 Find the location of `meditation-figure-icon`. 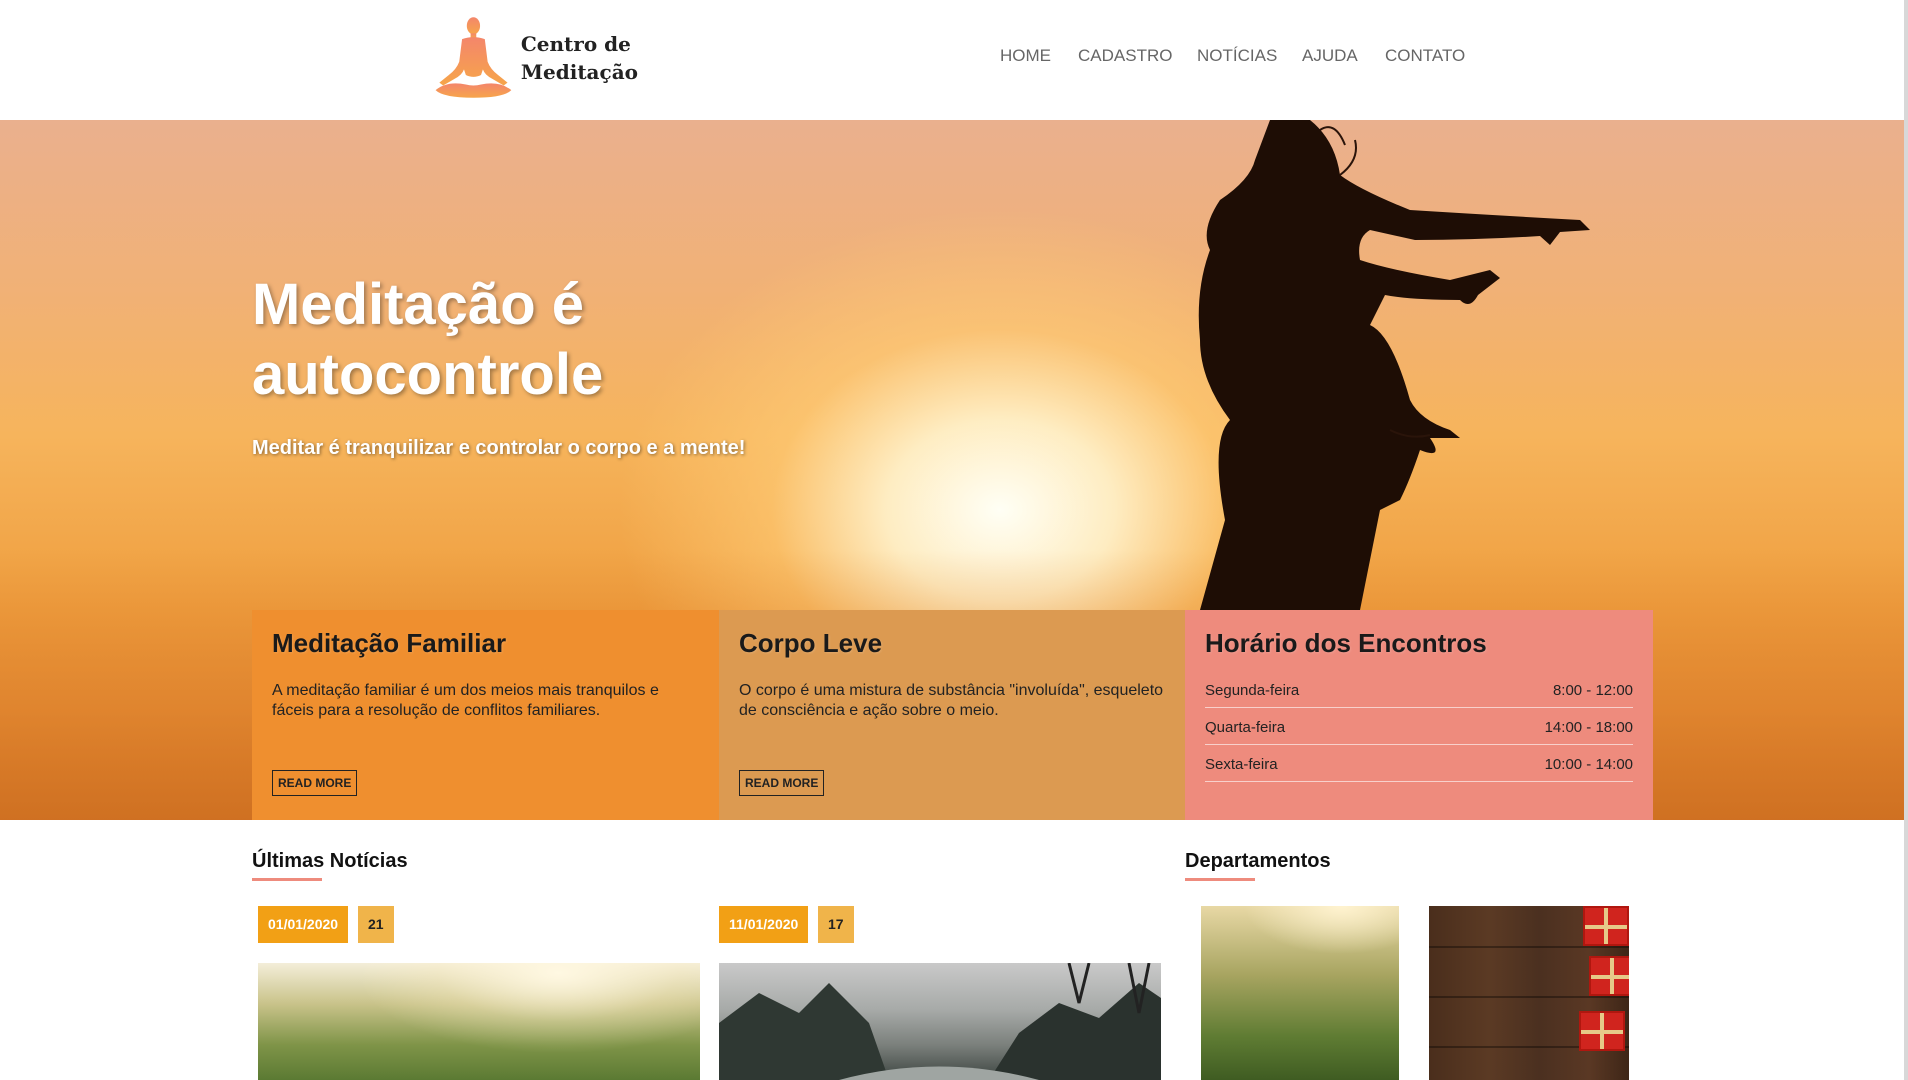

meditation-figure-icon is located at coordinates (473, 57).